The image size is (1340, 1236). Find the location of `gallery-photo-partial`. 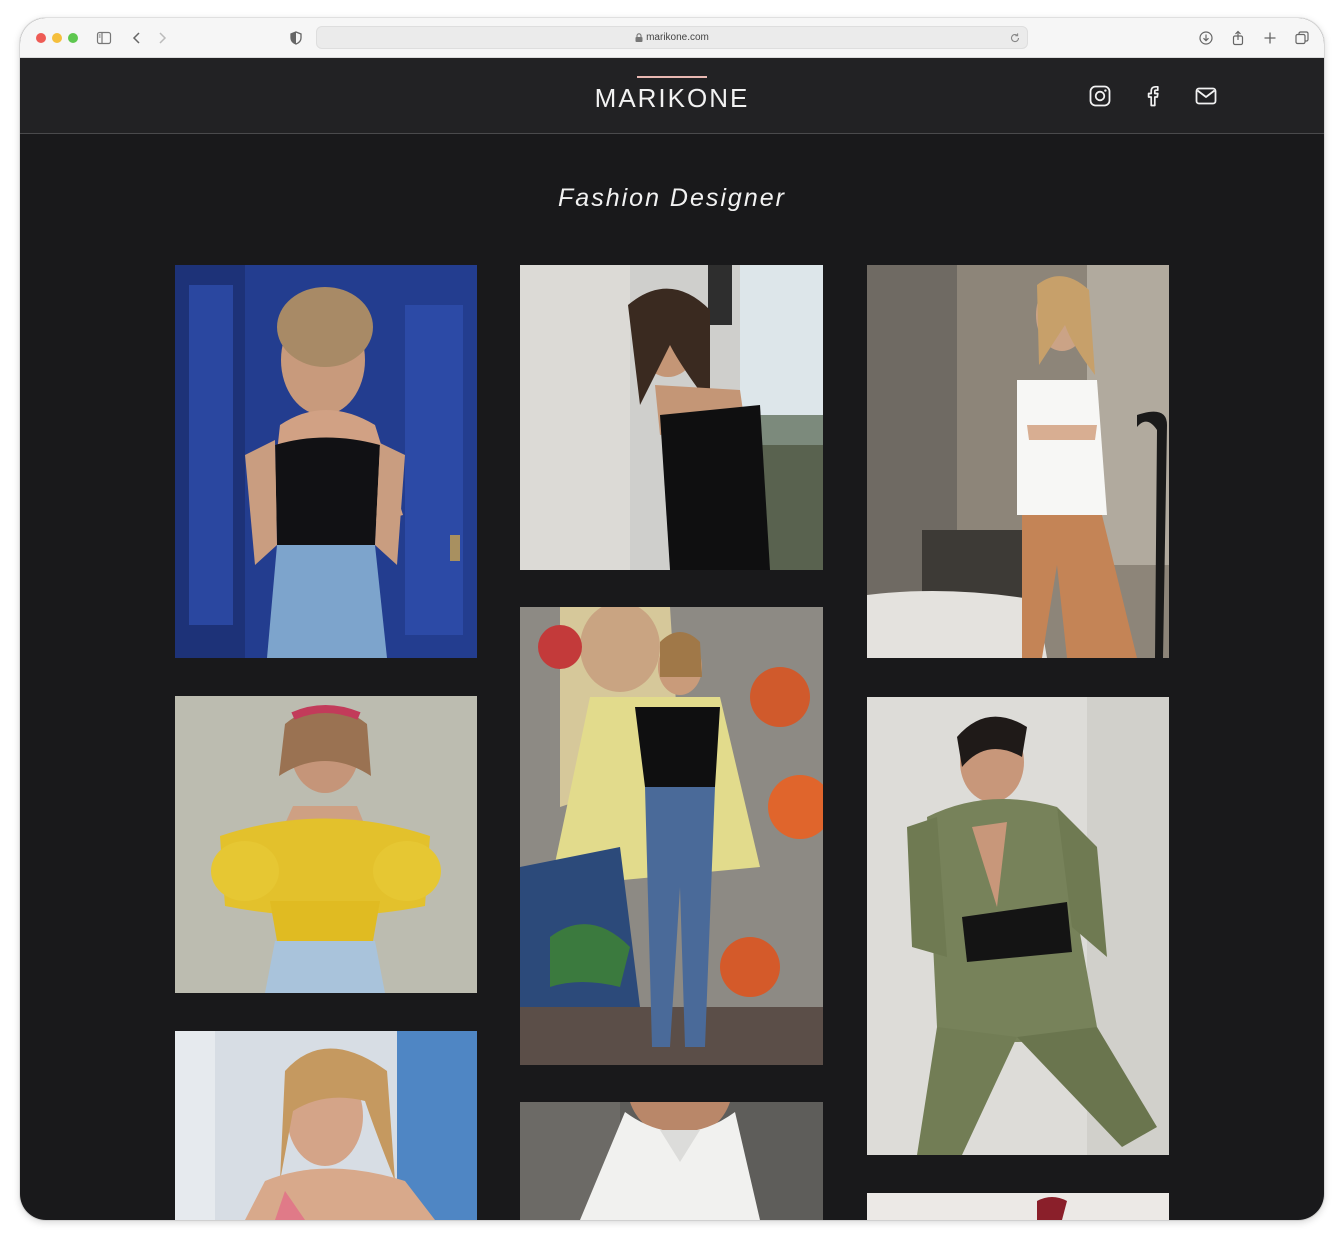

gallery-photo-partial is located at coordinates (1018, 1206).